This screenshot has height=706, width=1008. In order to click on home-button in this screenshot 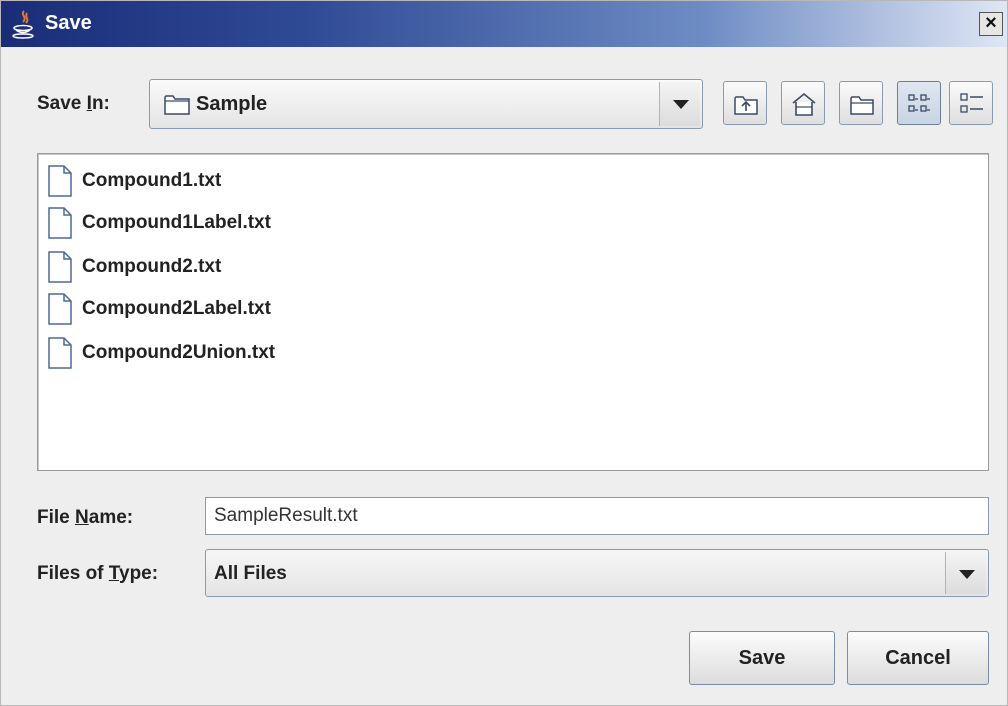, I will do `click(803, 103)`.